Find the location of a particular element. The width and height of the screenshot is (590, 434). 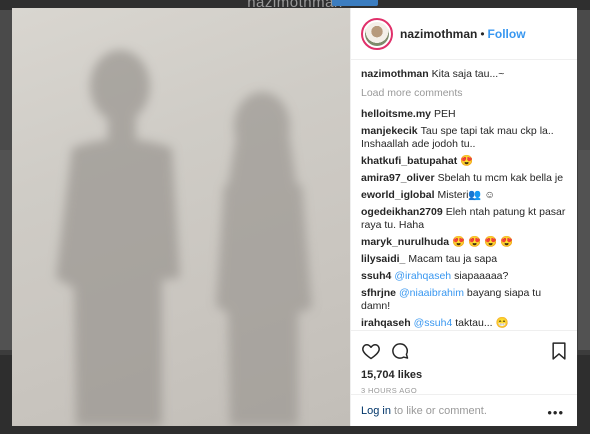

more-options-icon: ••• is located at coordinates (555, 412).